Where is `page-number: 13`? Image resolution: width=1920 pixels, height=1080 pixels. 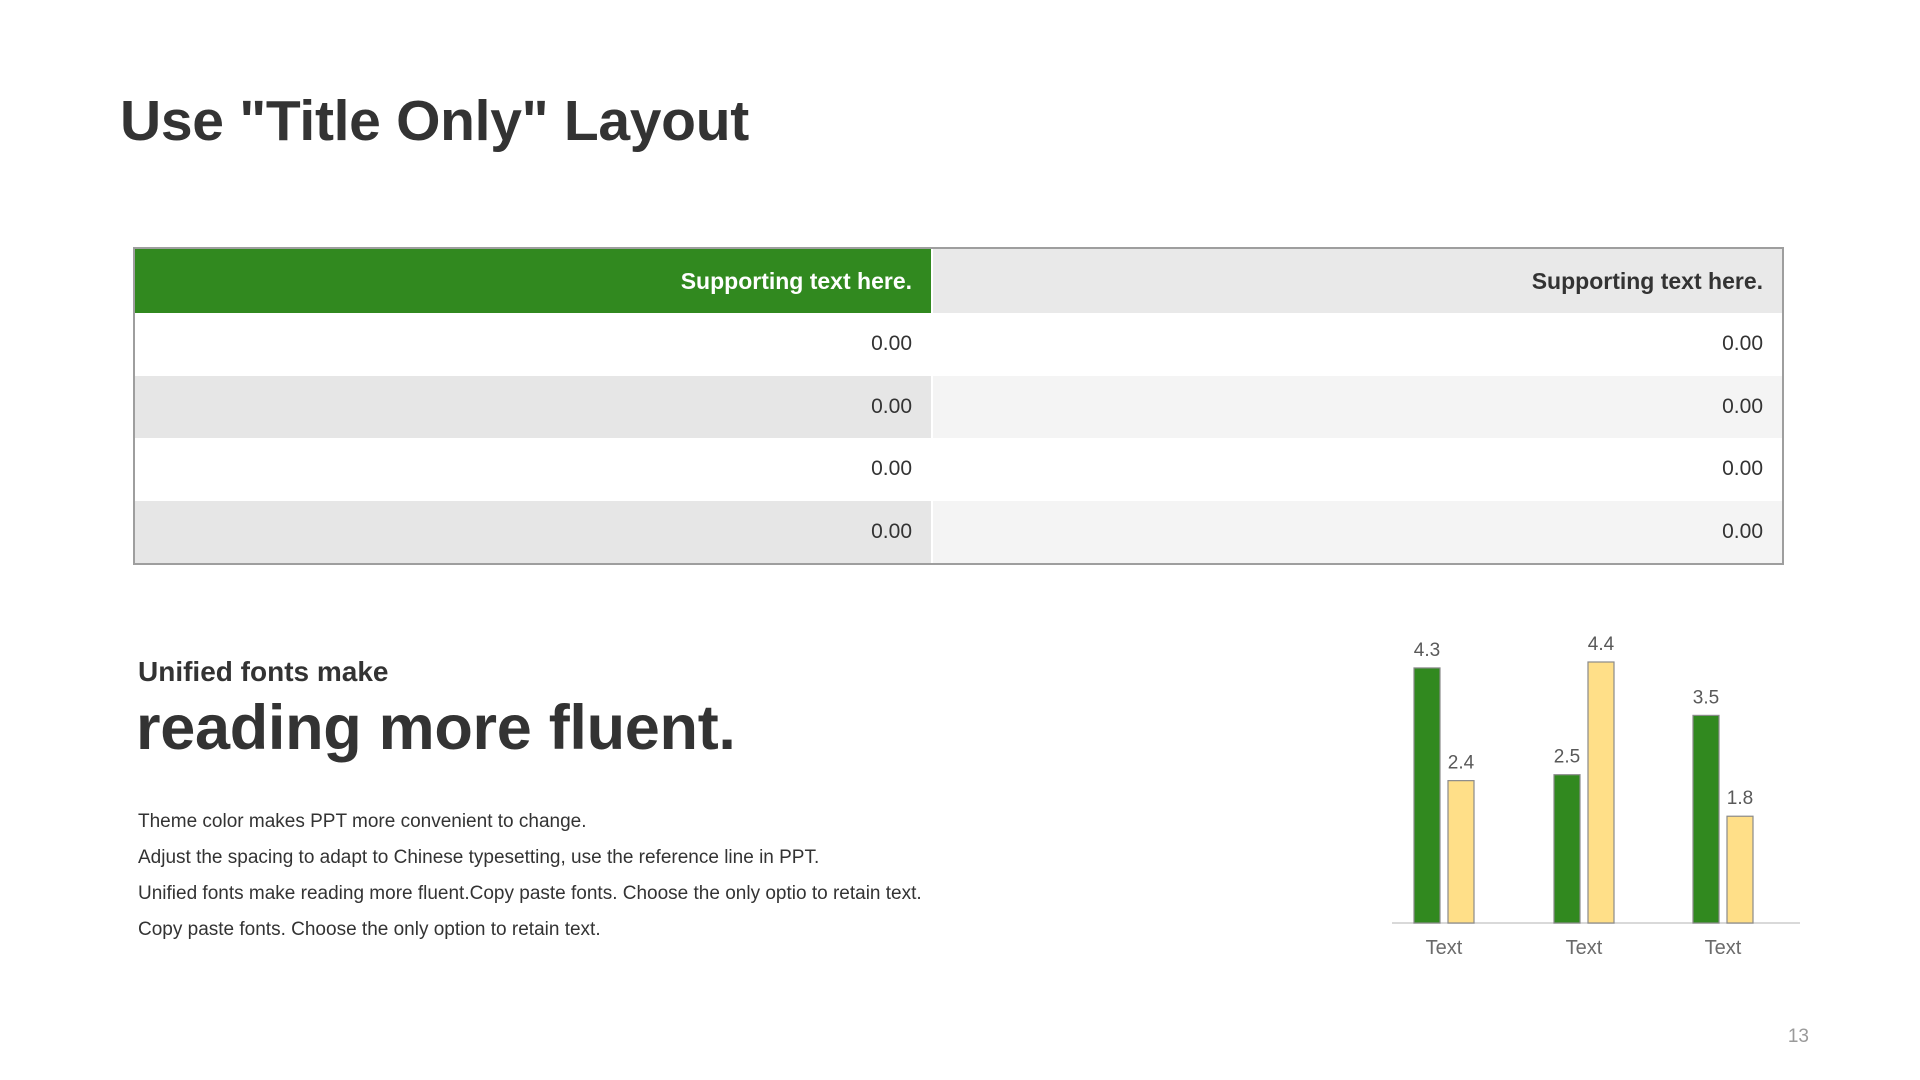
page-number: 13 is located at coordinates (1798, 1036).